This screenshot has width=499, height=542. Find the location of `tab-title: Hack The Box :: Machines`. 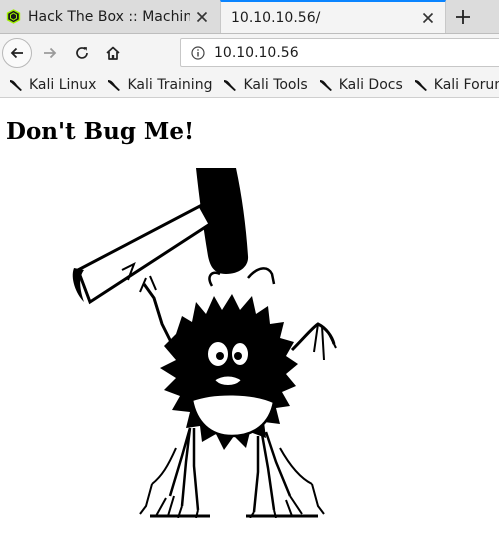

tab-title: Hack The Box :: Machines is located at coordinates (109, 16).